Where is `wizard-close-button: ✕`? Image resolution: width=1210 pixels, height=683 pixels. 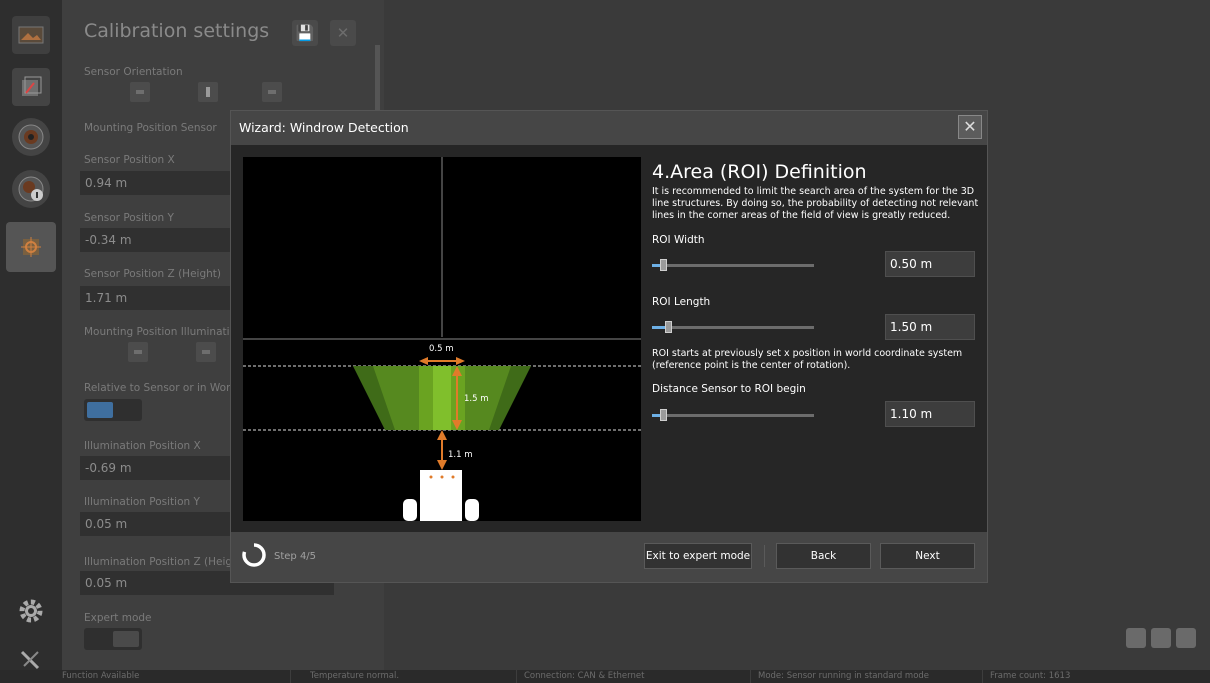
wizard-close-button: ✕ is located at coordinates (970, 127).